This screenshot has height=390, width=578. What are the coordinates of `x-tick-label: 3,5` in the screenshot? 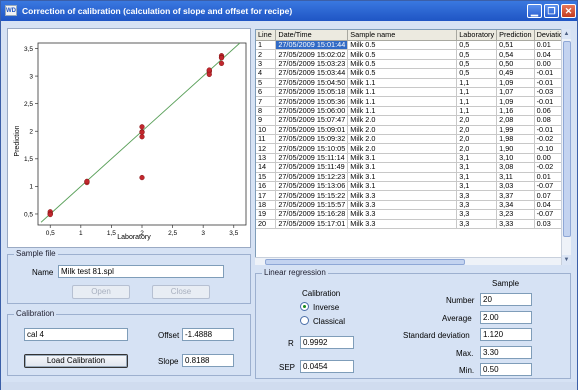 It's located at (233, 233).